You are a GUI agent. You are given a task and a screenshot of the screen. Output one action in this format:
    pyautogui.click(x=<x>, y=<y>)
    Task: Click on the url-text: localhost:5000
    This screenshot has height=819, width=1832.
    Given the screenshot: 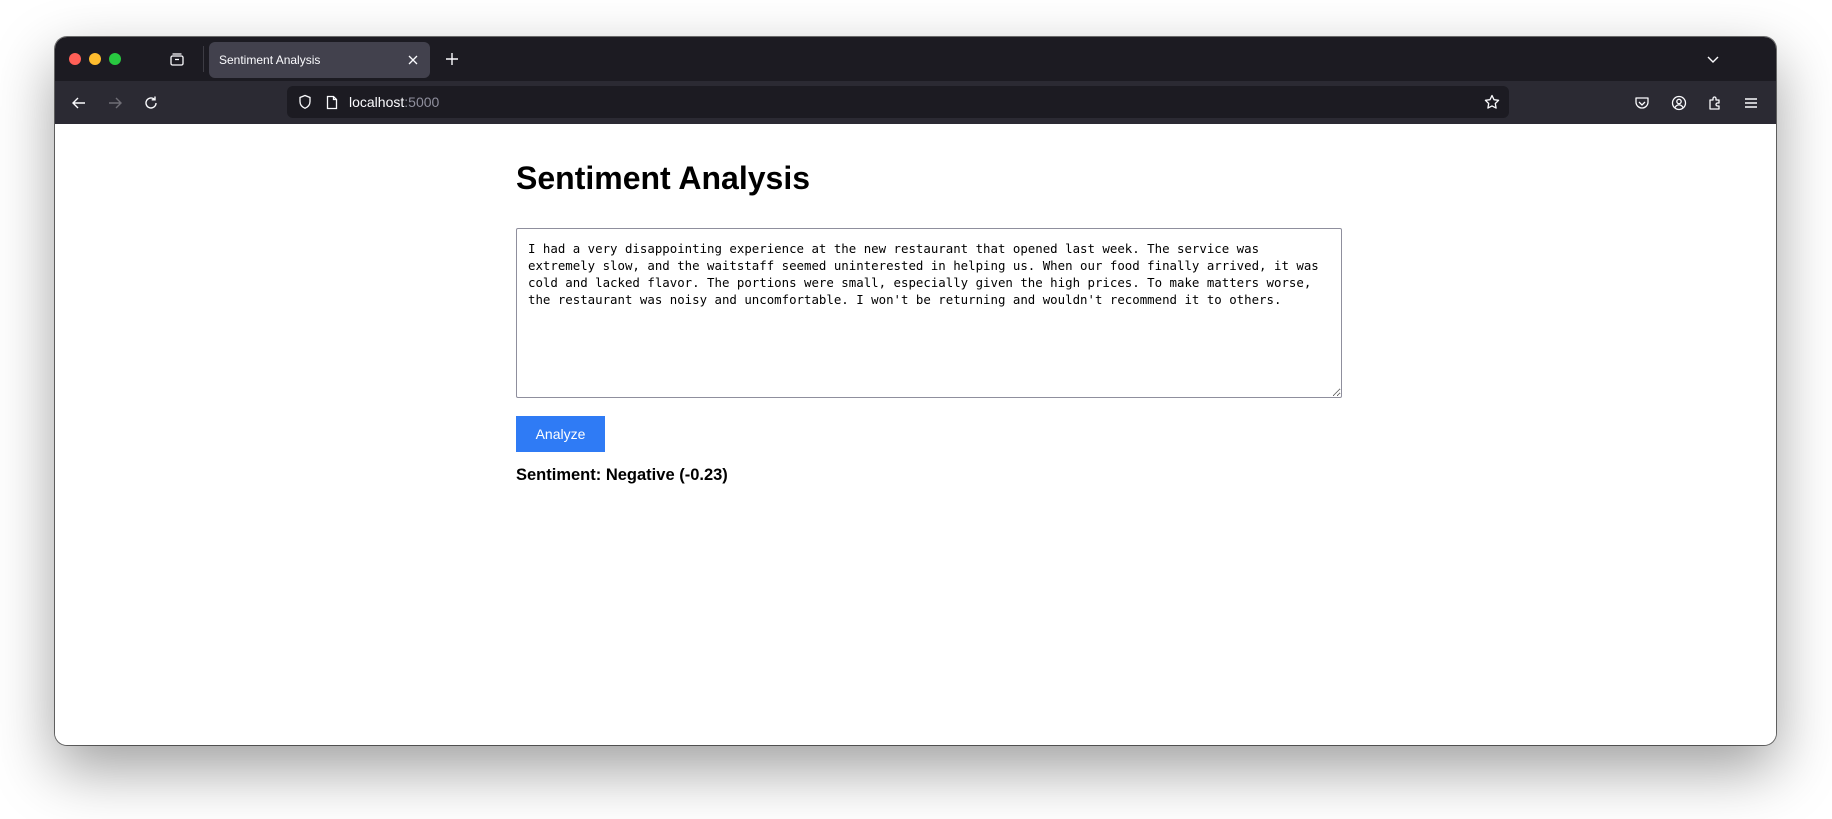 What is the action you would take?
    pyautogui.click(x=394, y=102)
    